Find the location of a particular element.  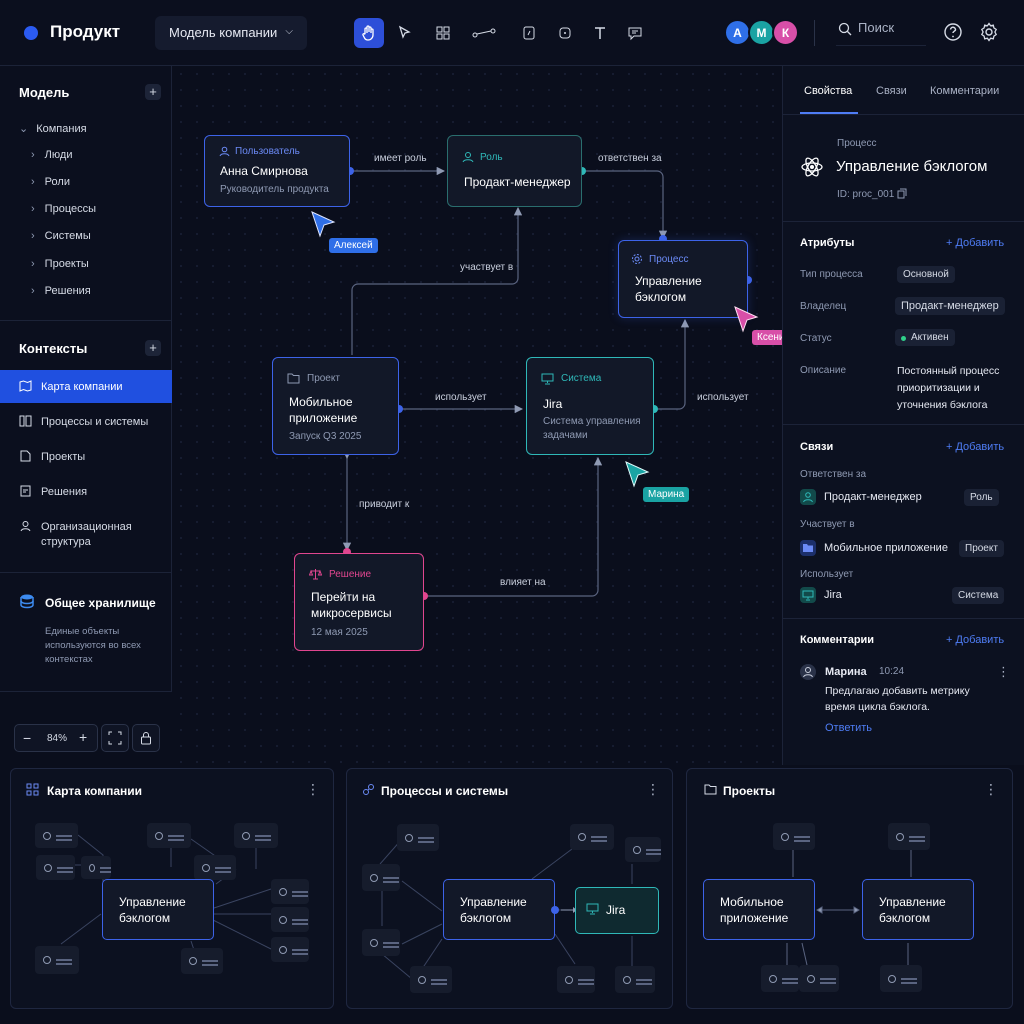

link-name: Мобильное приложение is located at coordinates (886, 548).